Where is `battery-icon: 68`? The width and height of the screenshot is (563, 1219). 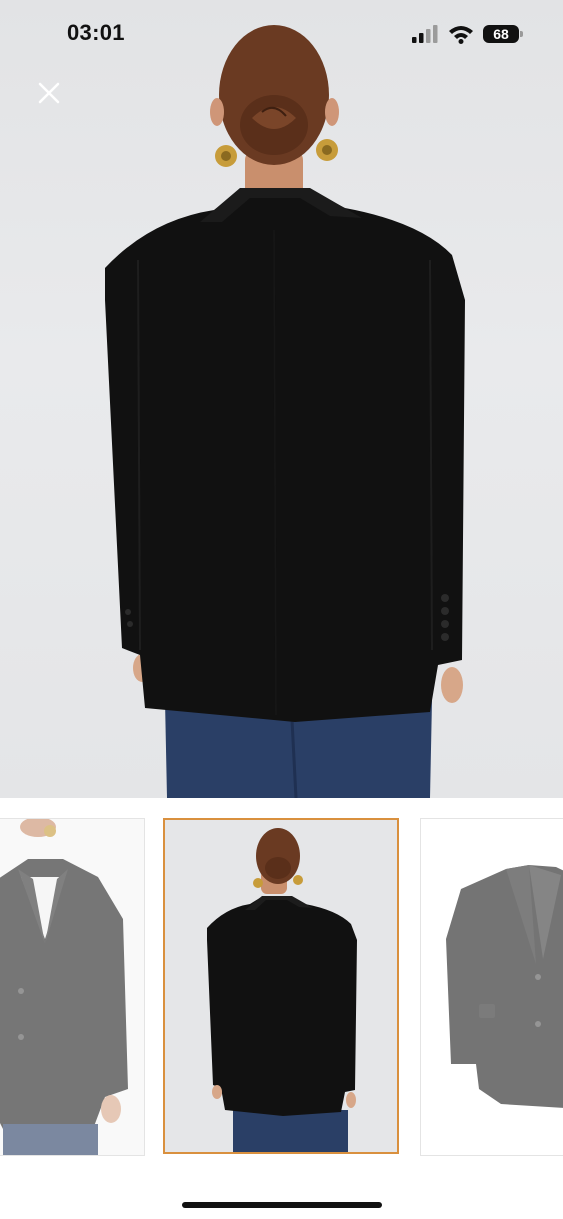
battery-icon: 68 is located at coordinates (503, 34).